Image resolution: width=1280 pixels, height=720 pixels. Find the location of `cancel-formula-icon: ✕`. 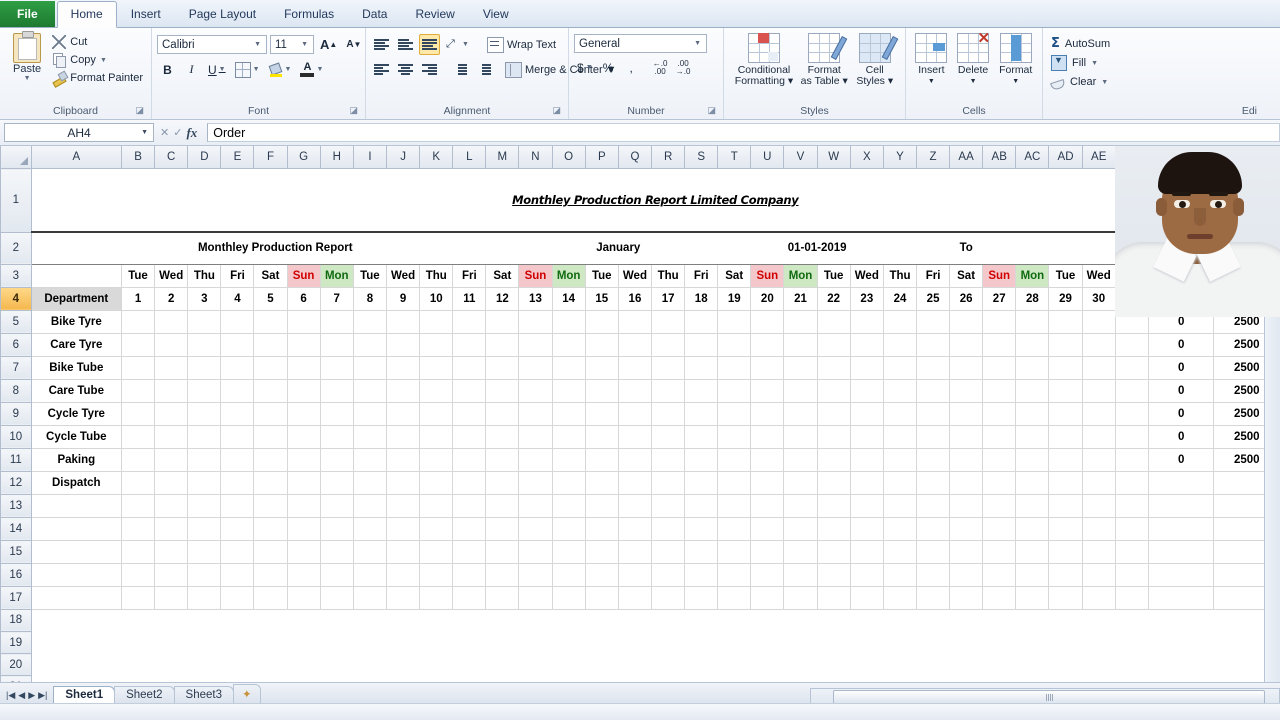

cancel-formula-icon: ✕ is located at coordinates (164, 132).